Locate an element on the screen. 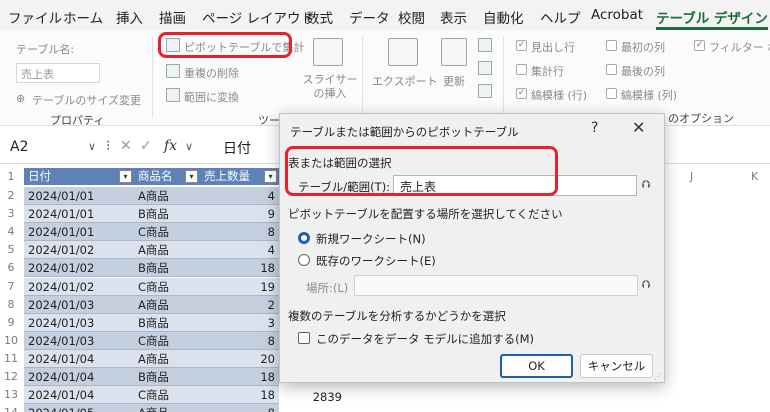  close-icon: ✕ is located at coordinates (638, 127).